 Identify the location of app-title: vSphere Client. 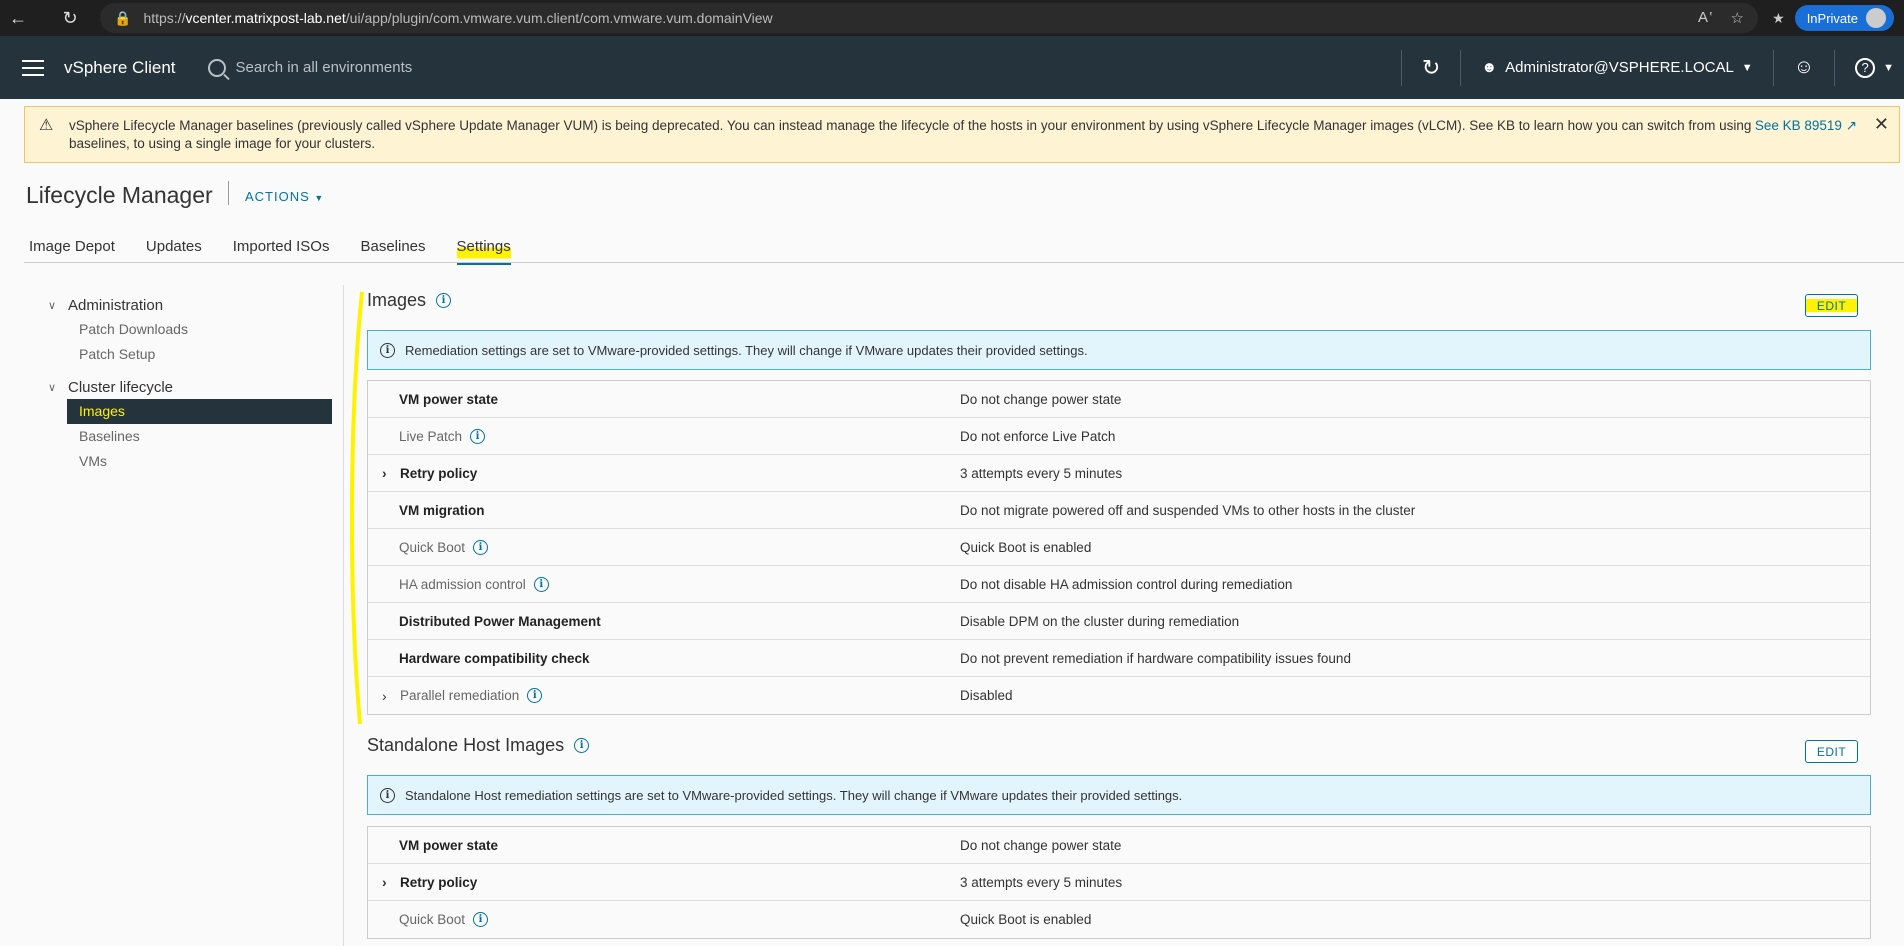
(120, 67).